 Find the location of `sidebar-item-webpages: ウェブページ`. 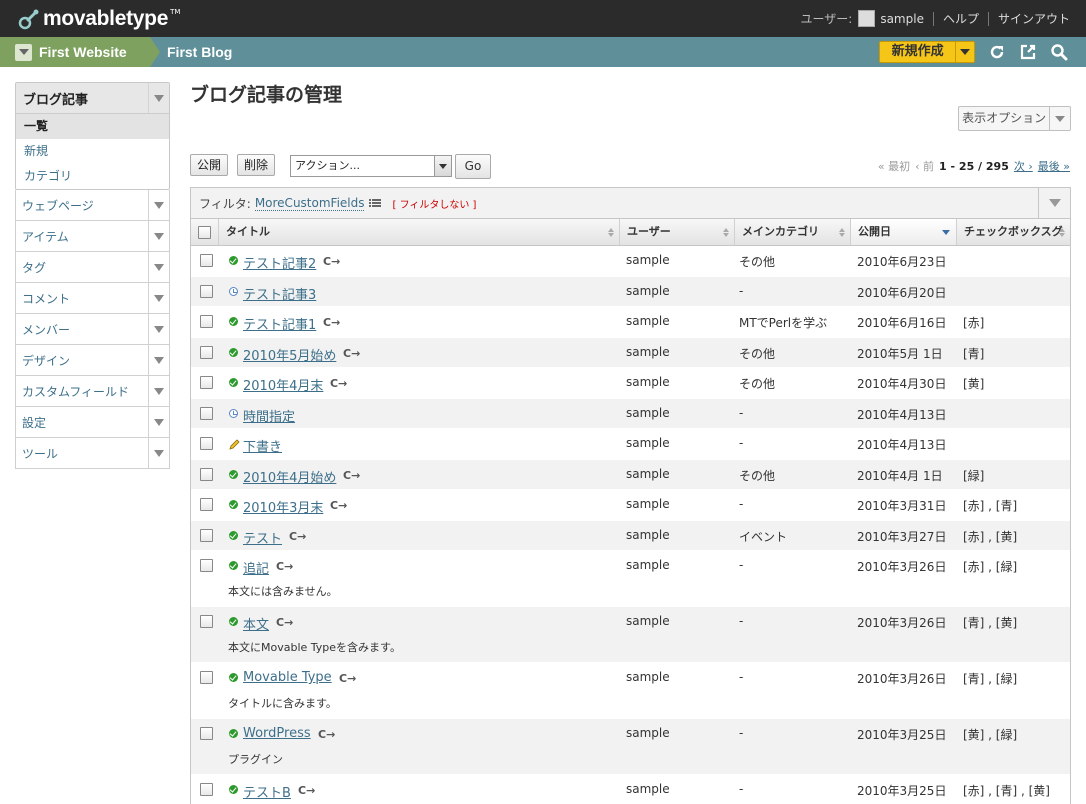

sidebar-item-webpages: ウェブページ is located at coordinates (92, 205).